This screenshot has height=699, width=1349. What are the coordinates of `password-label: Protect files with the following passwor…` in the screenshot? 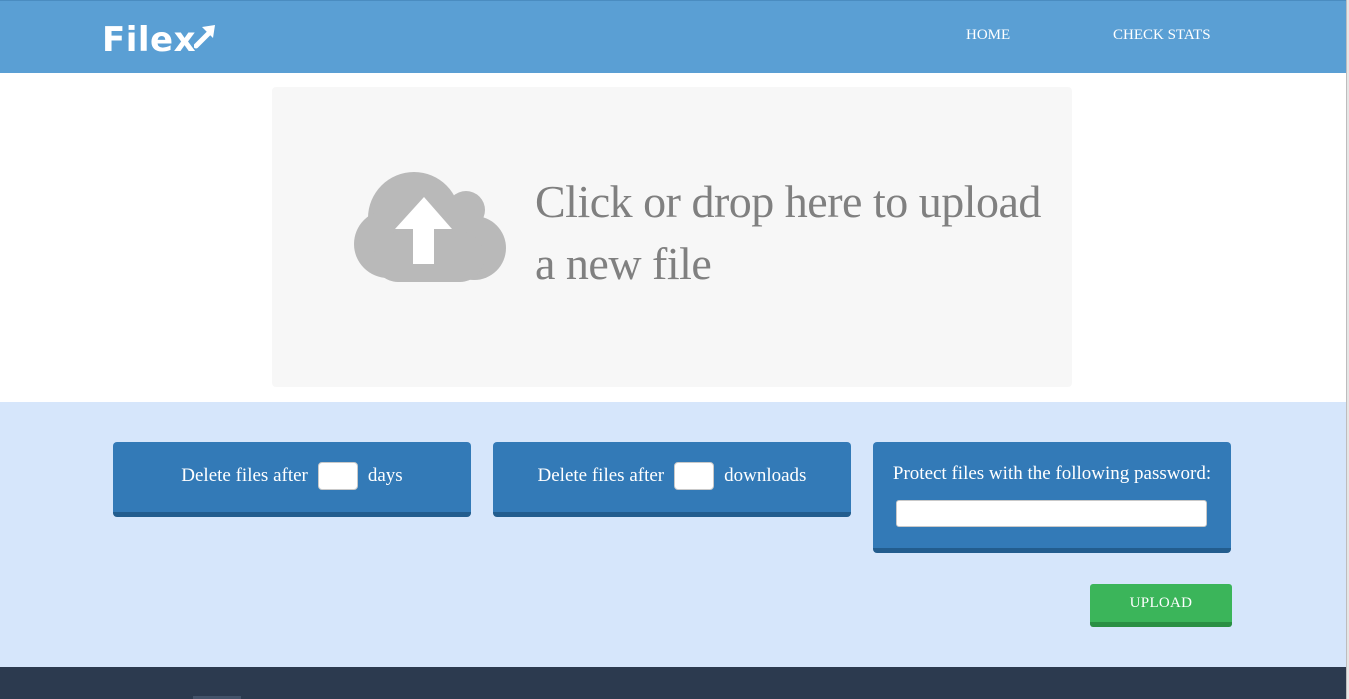 It's located at (1052, 473).